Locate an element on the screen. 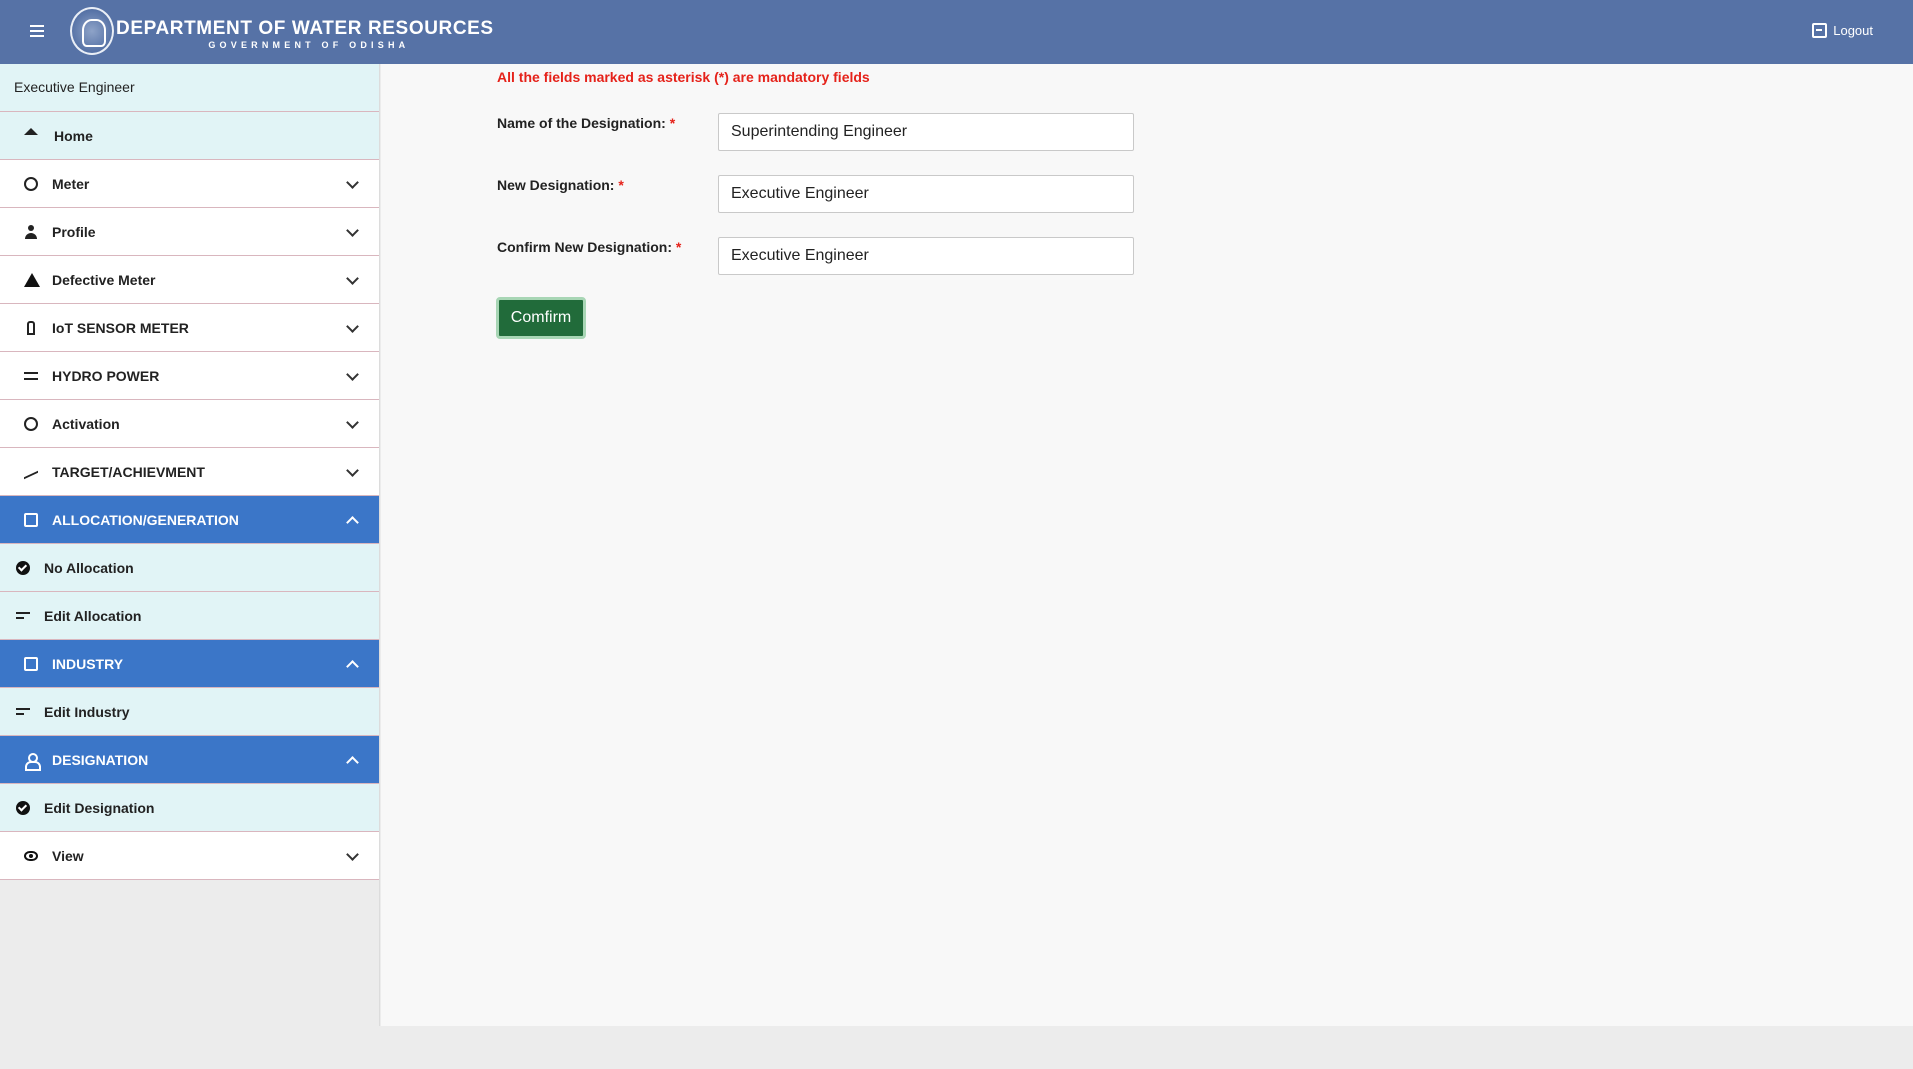 The height and width of the screenshot is (1069, 1913). person-outline-icon is located at coordinates (32, 762).